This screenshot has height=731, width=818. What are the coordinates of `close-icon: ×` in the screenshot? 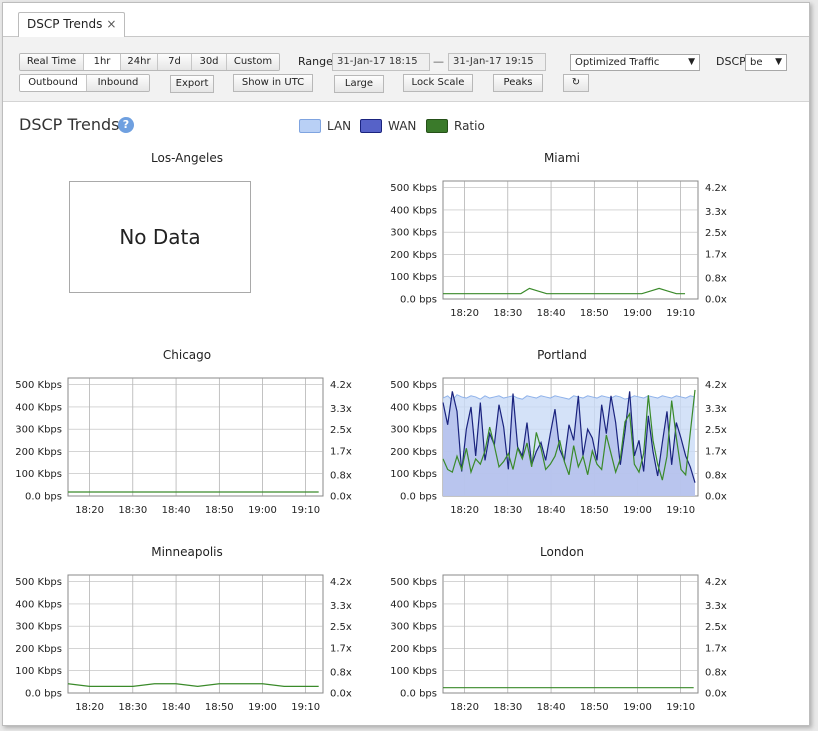 It's located at (111, 24).